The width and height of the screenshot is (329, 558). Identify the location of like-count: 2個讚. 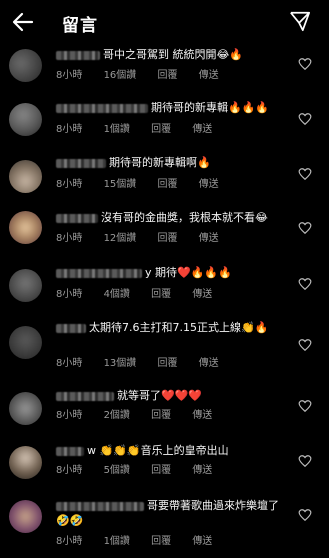
(117, 415).